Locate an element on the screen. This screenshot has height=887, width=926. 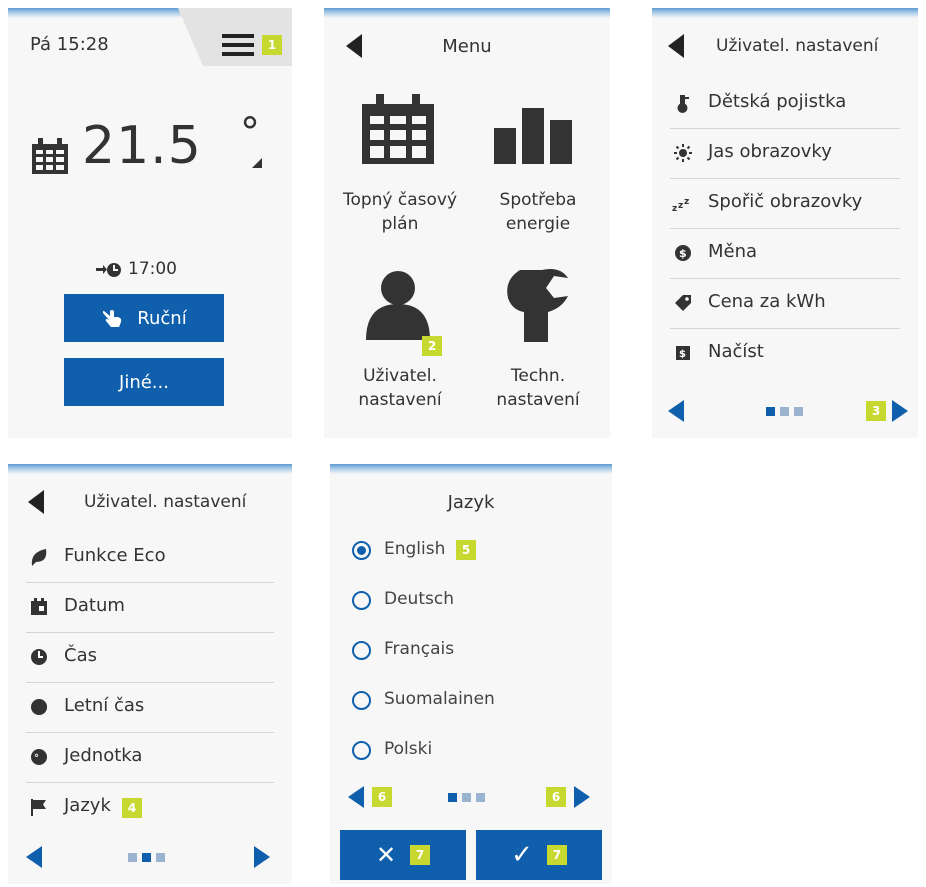
degree-symbol: ° is located at coordinates (250, 133).